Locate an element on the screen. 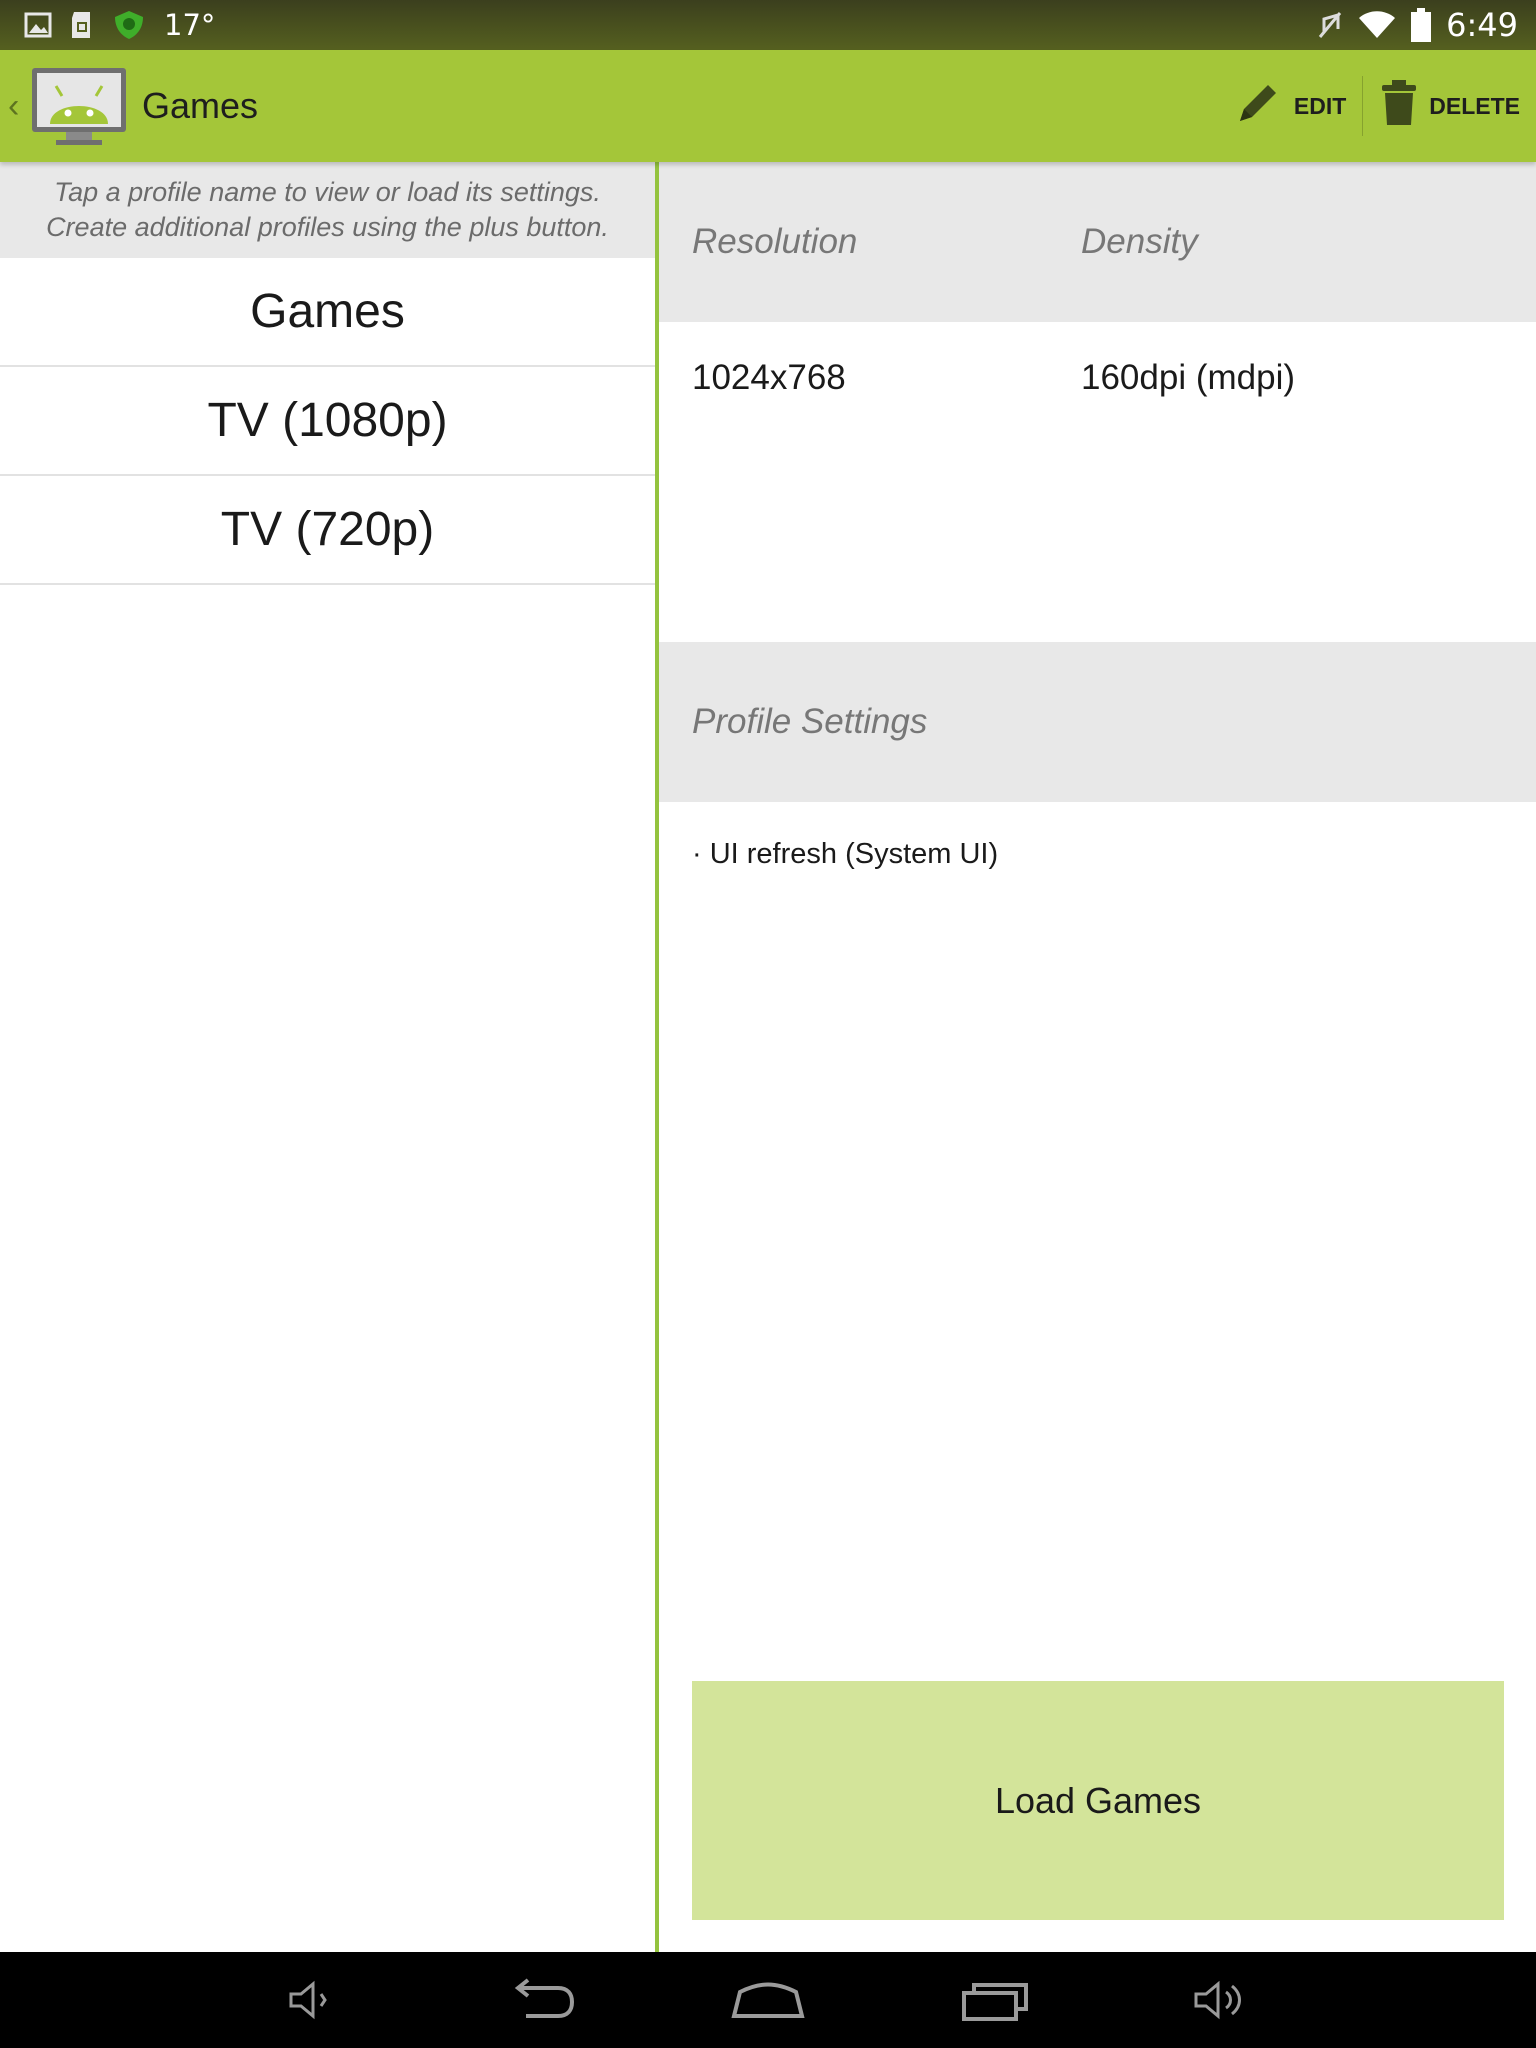 This screenshot has height=2048, width=1536. volume-up-icon is located at coordinates (1222, 2000).